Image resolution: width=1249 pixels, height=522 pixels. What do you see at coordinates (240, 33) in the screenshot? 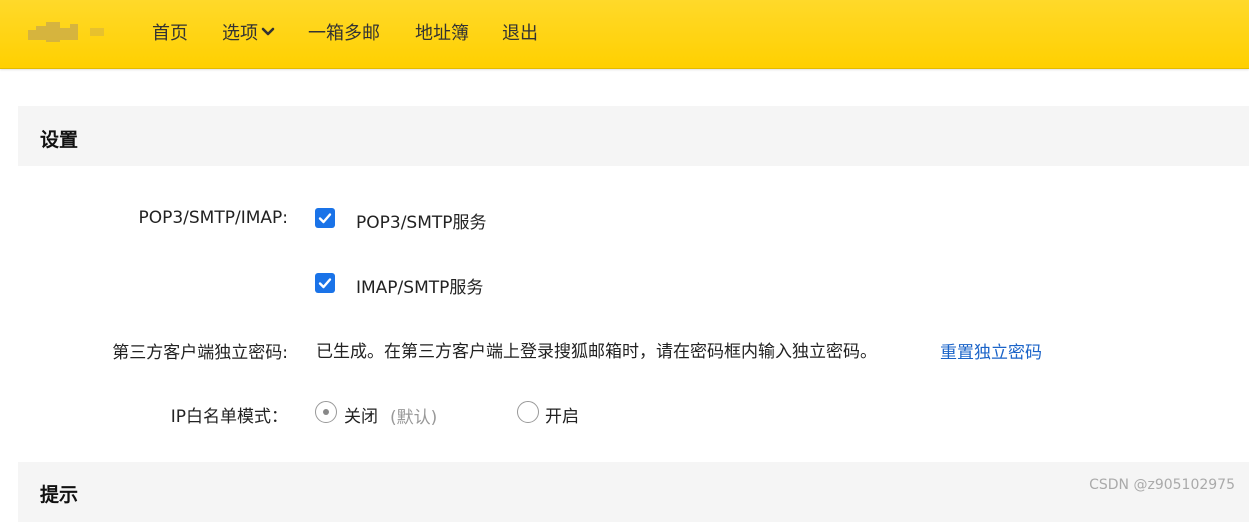
I see `nav-options-label: 选项` at bounding box center [240, 33].